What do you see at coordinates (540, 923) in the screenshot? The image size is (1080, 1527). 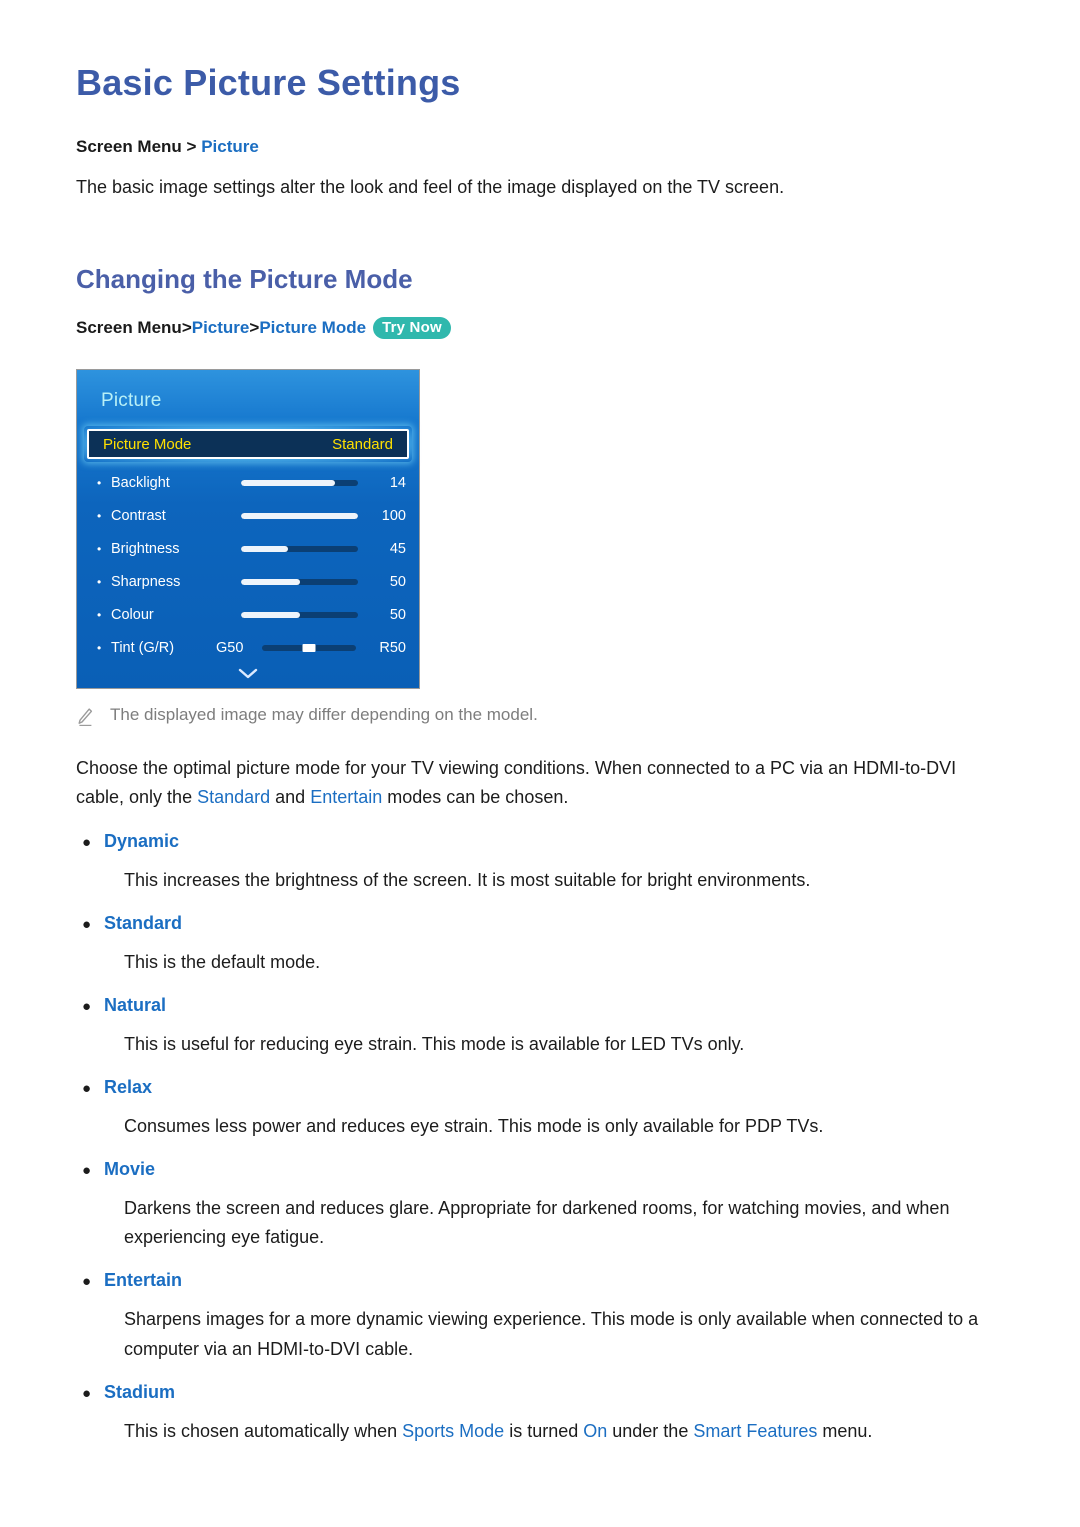 I see `mode-heading: ● Standard` at bounding box center [540, 923].